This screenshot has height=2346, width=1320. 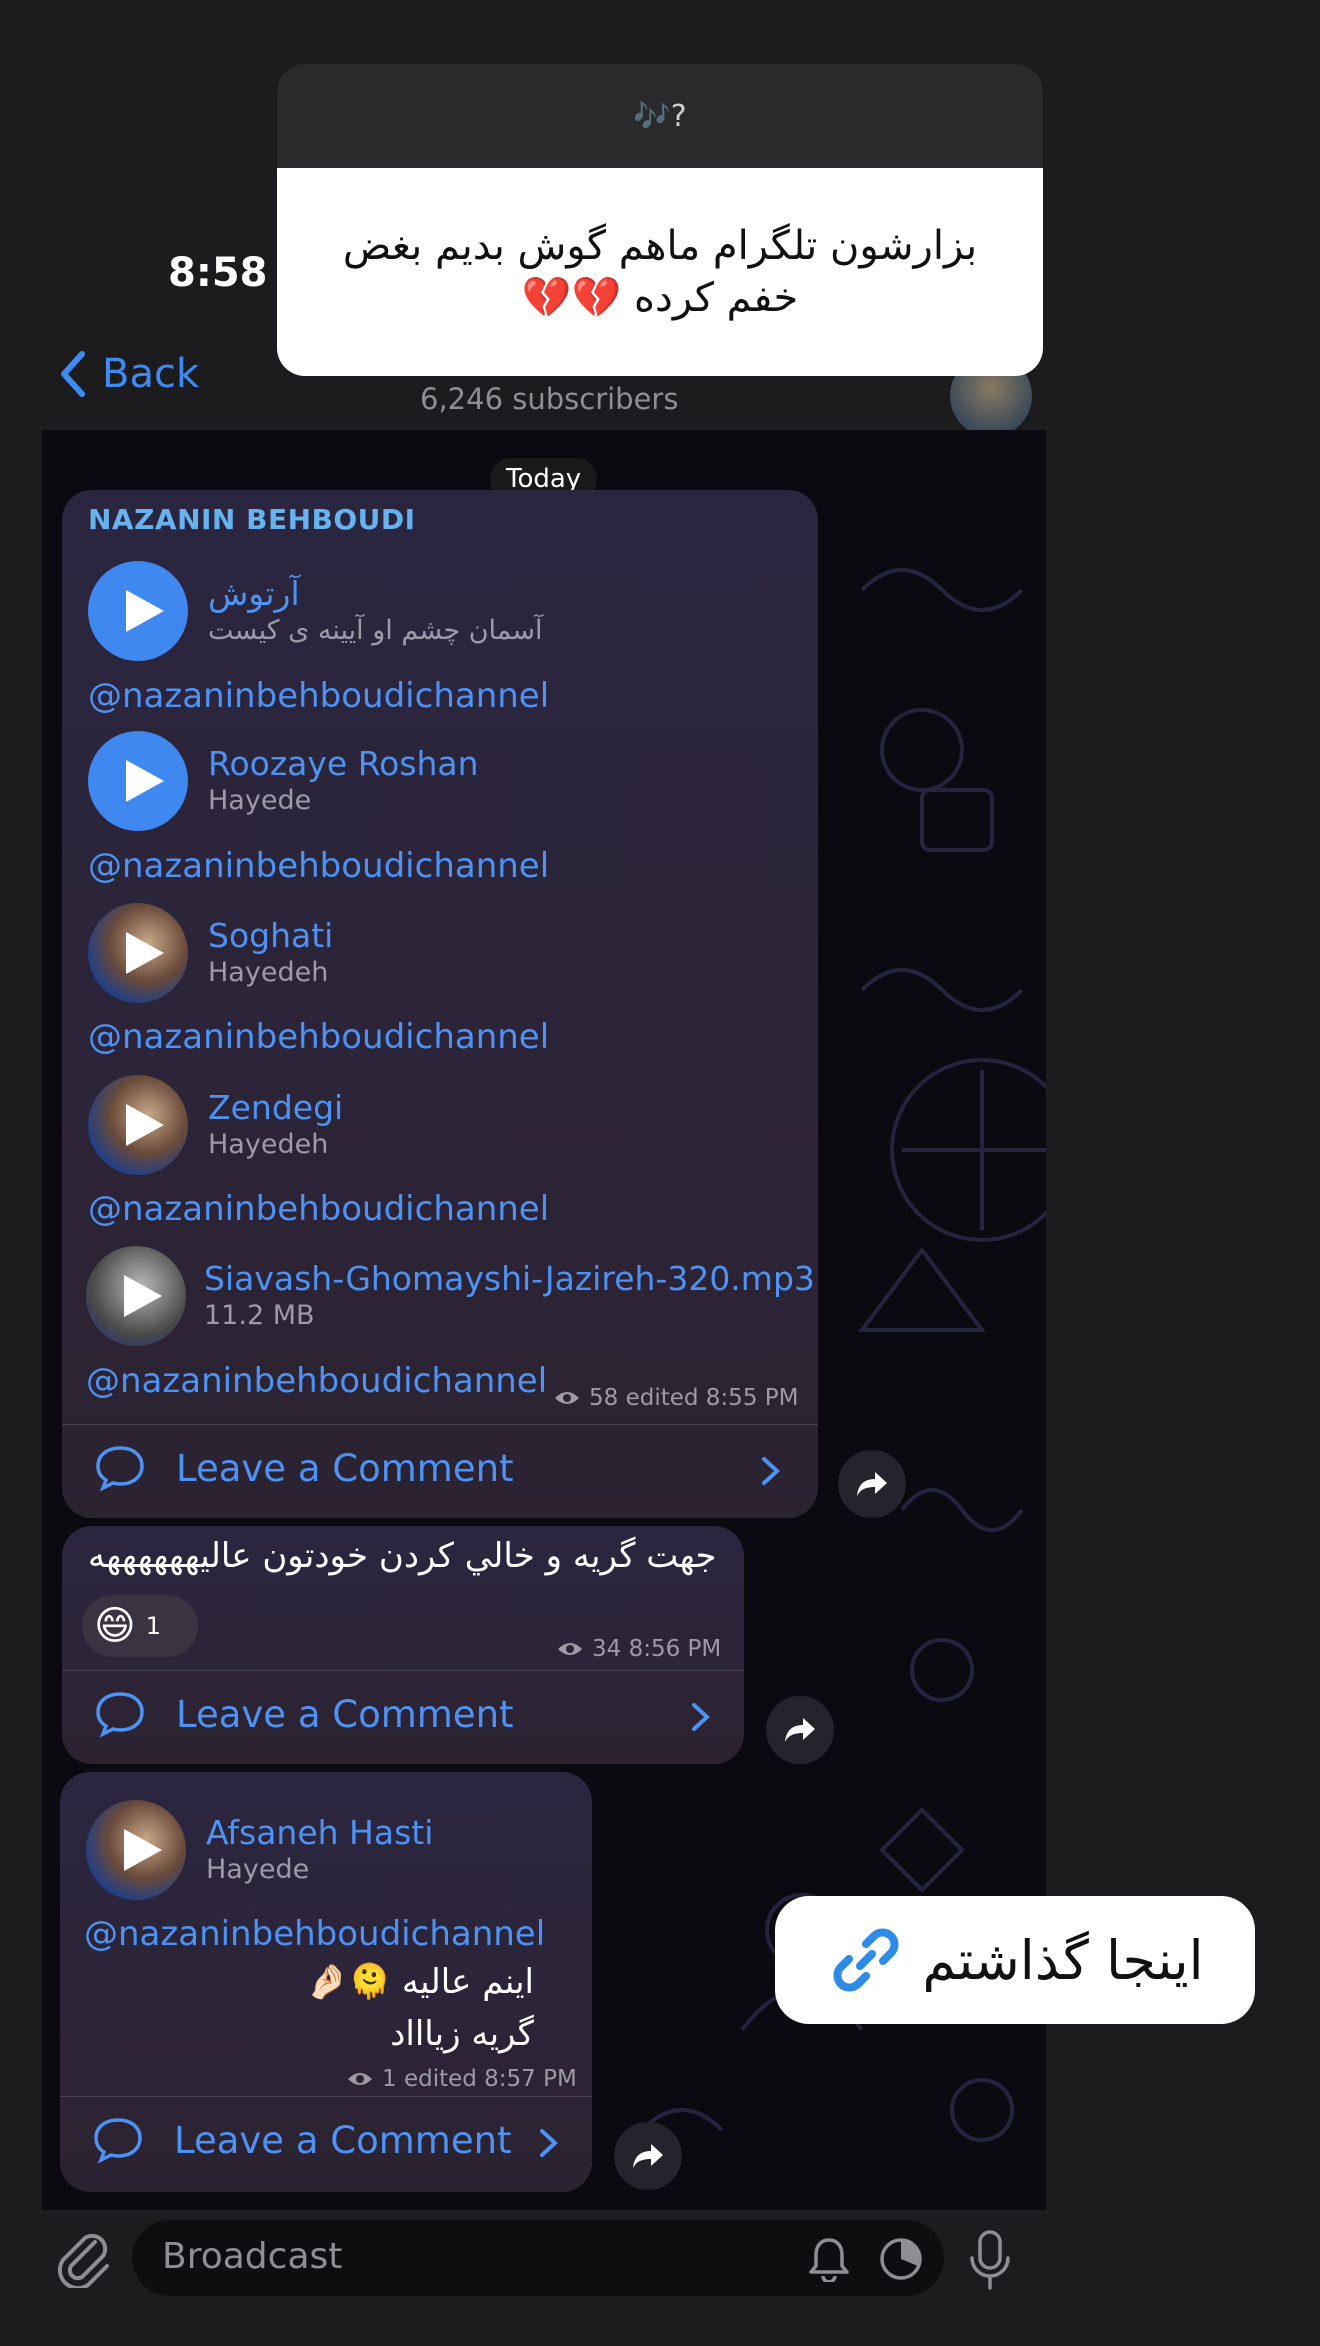 What do you see at coordinates (509, 1278) in the screenshot?
I see `track-title: Siavash-Ghomayshi-Jazireh-320.mp3` at bounding box center [509, 1278].